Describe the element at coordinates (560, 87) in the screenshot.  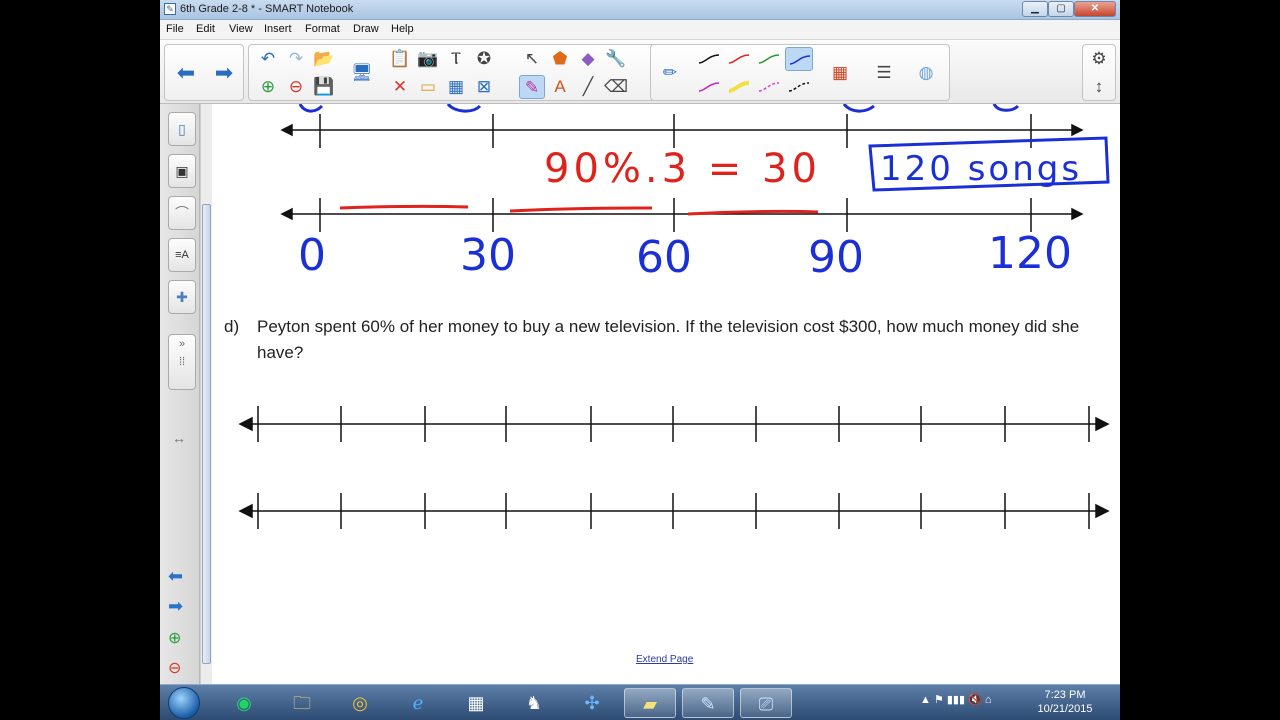
I see `text-icon: A` at that location.